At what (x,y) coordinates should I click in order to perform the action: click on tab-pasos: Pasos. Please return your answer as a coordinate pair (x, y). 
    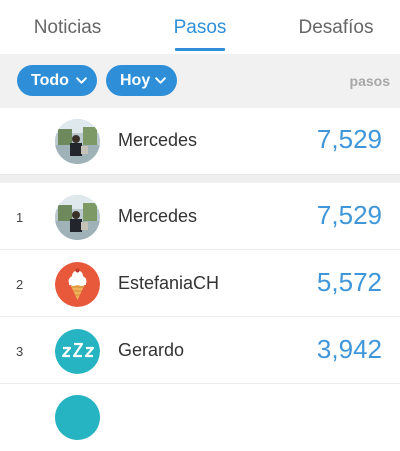
    Looking at the image, I should click on (200, 28).